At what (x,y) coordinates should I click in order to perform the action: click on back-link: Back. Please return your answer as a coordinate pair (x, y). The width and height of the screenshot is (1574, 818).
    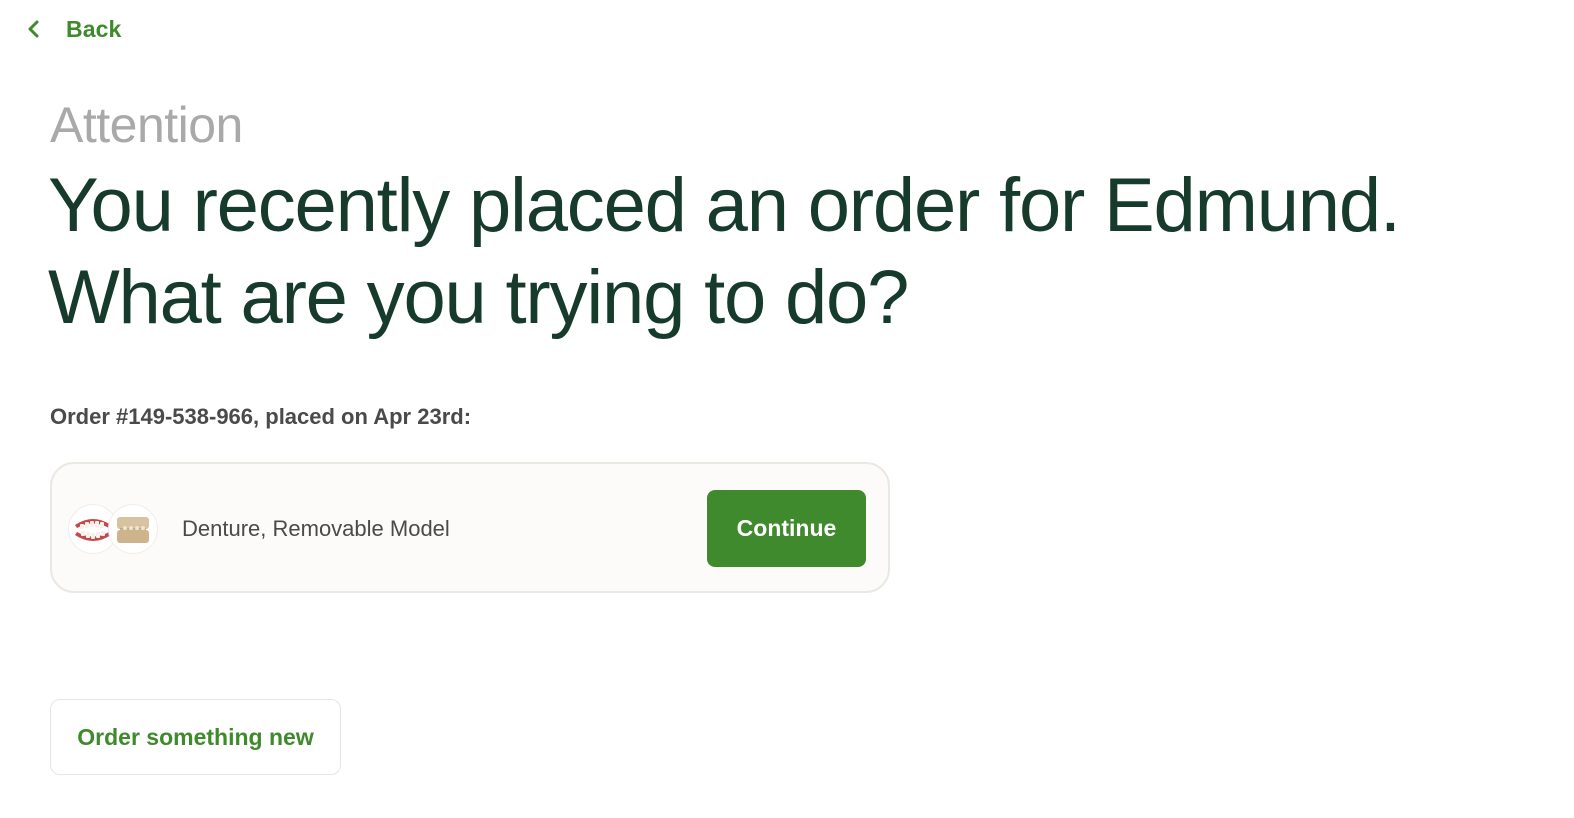
    Looking at the image, I should click on (72, 29).